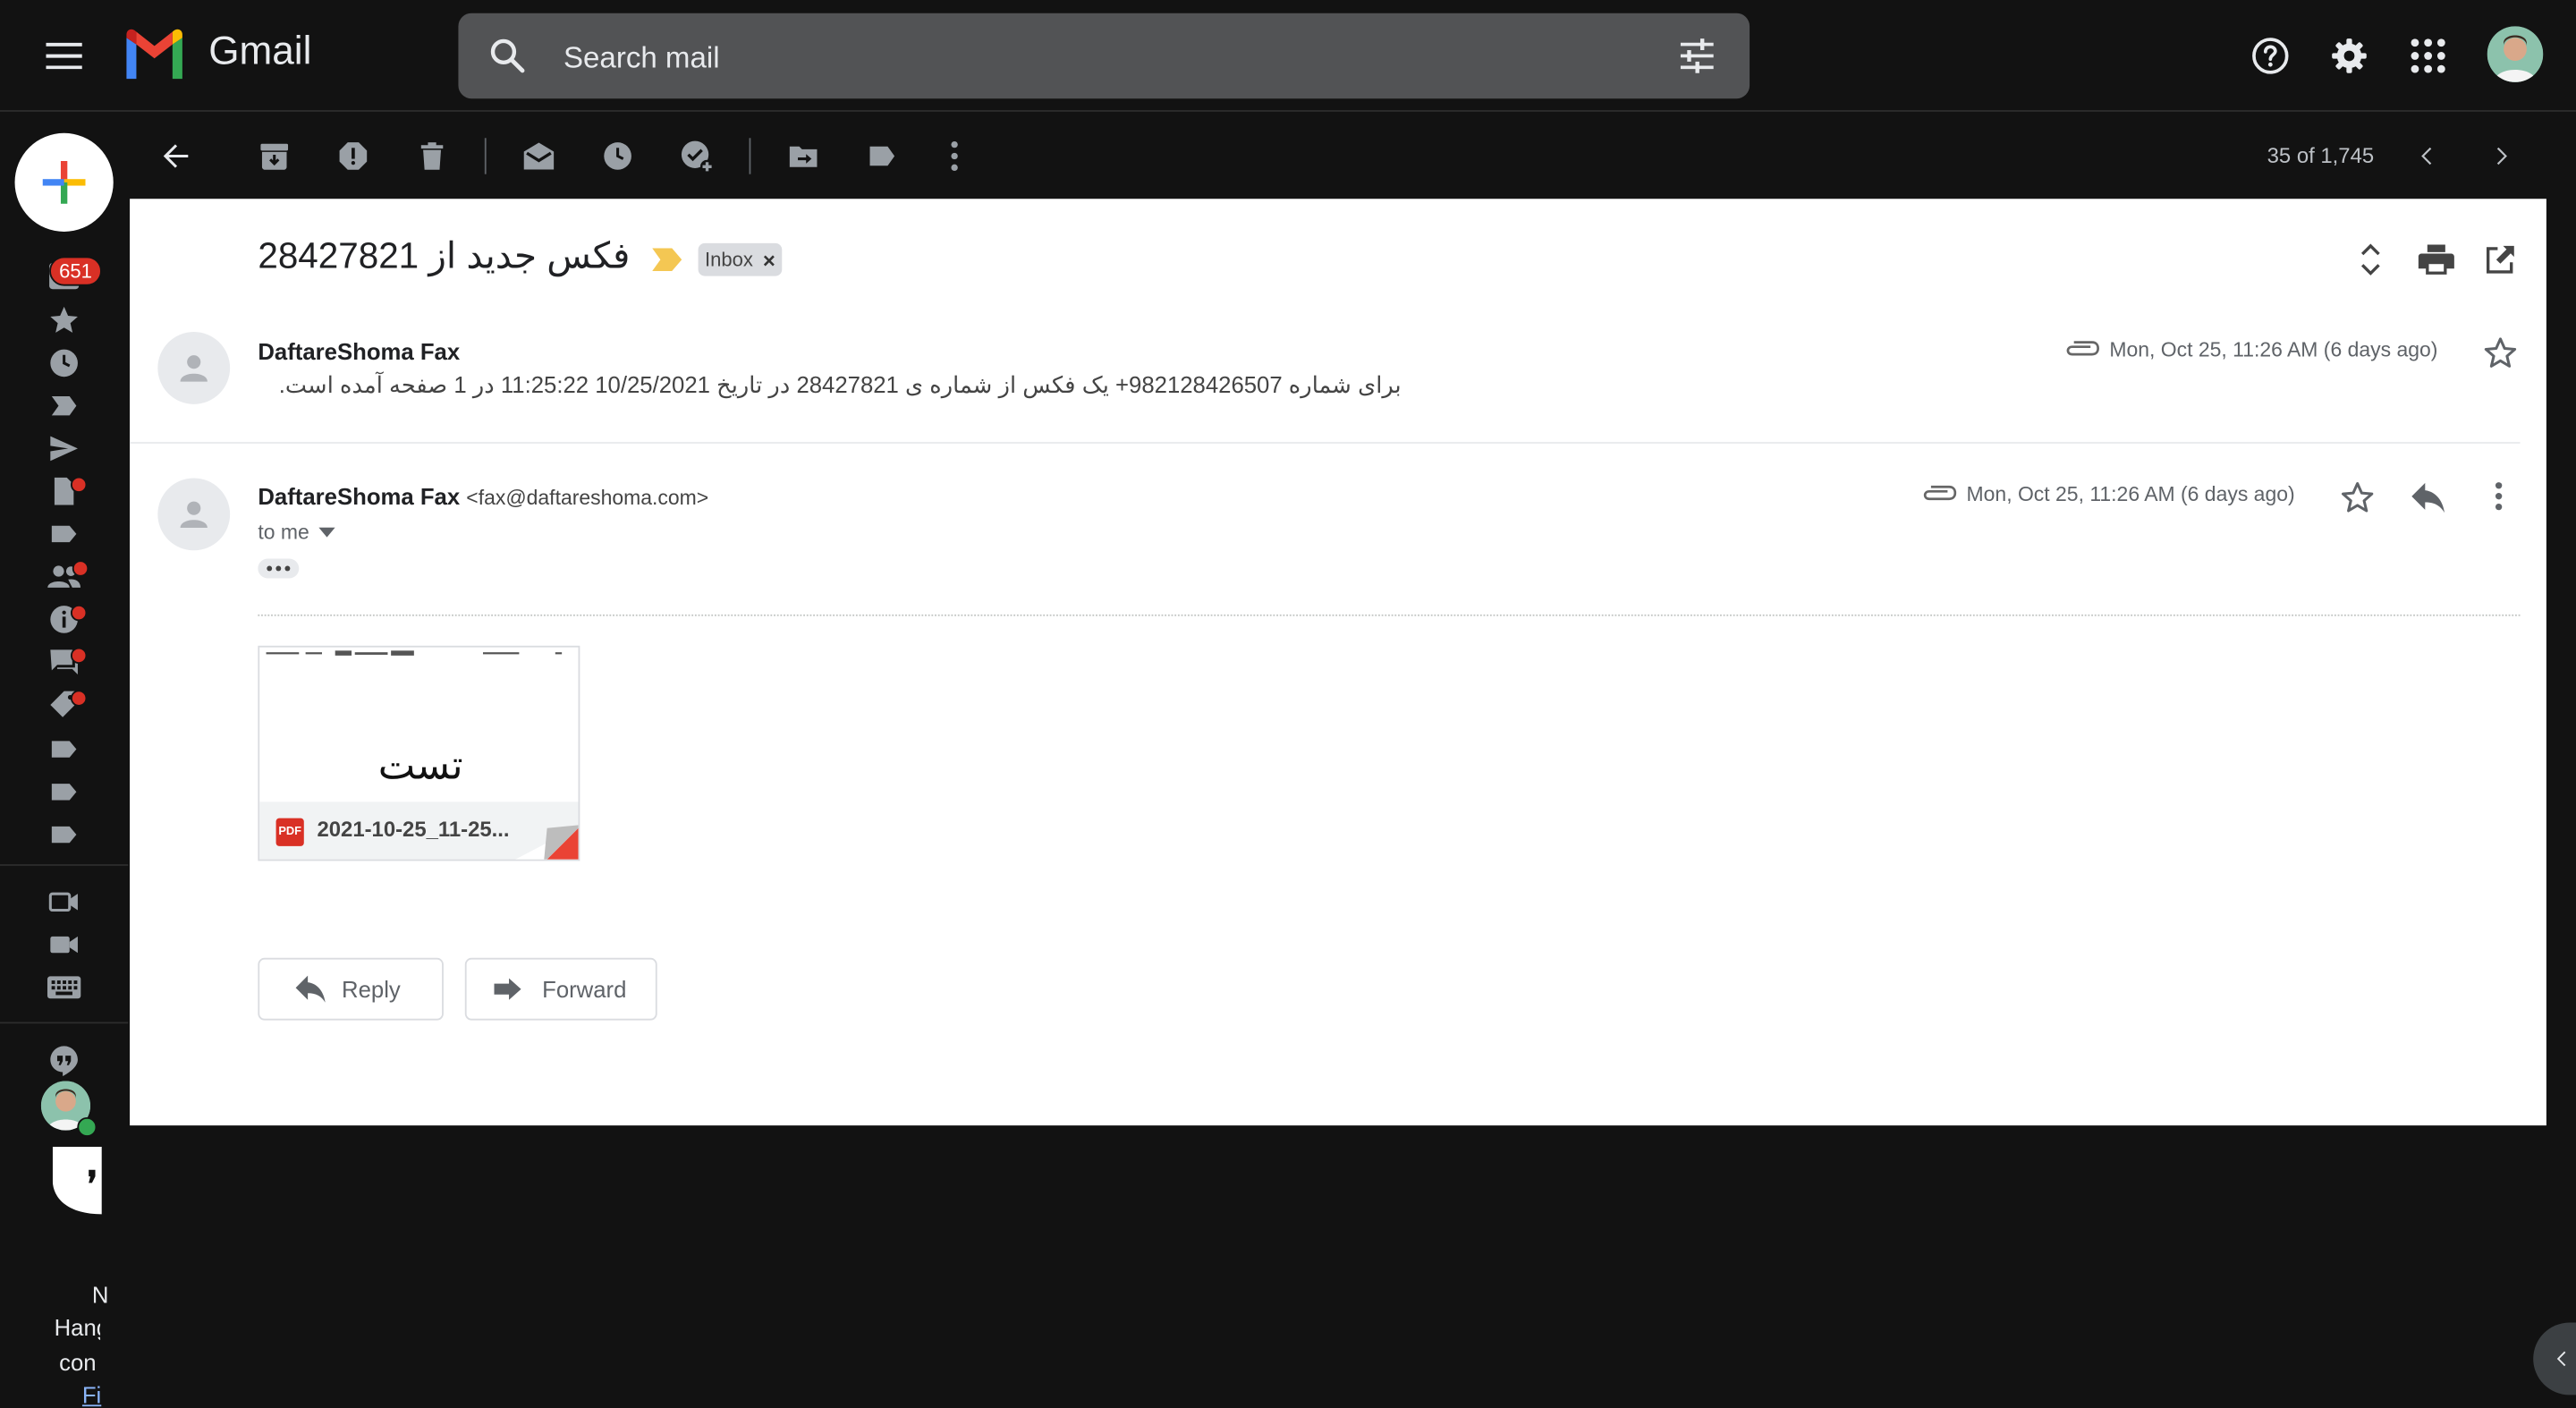  I want to click on hangouts-button, so click(63, 1059).